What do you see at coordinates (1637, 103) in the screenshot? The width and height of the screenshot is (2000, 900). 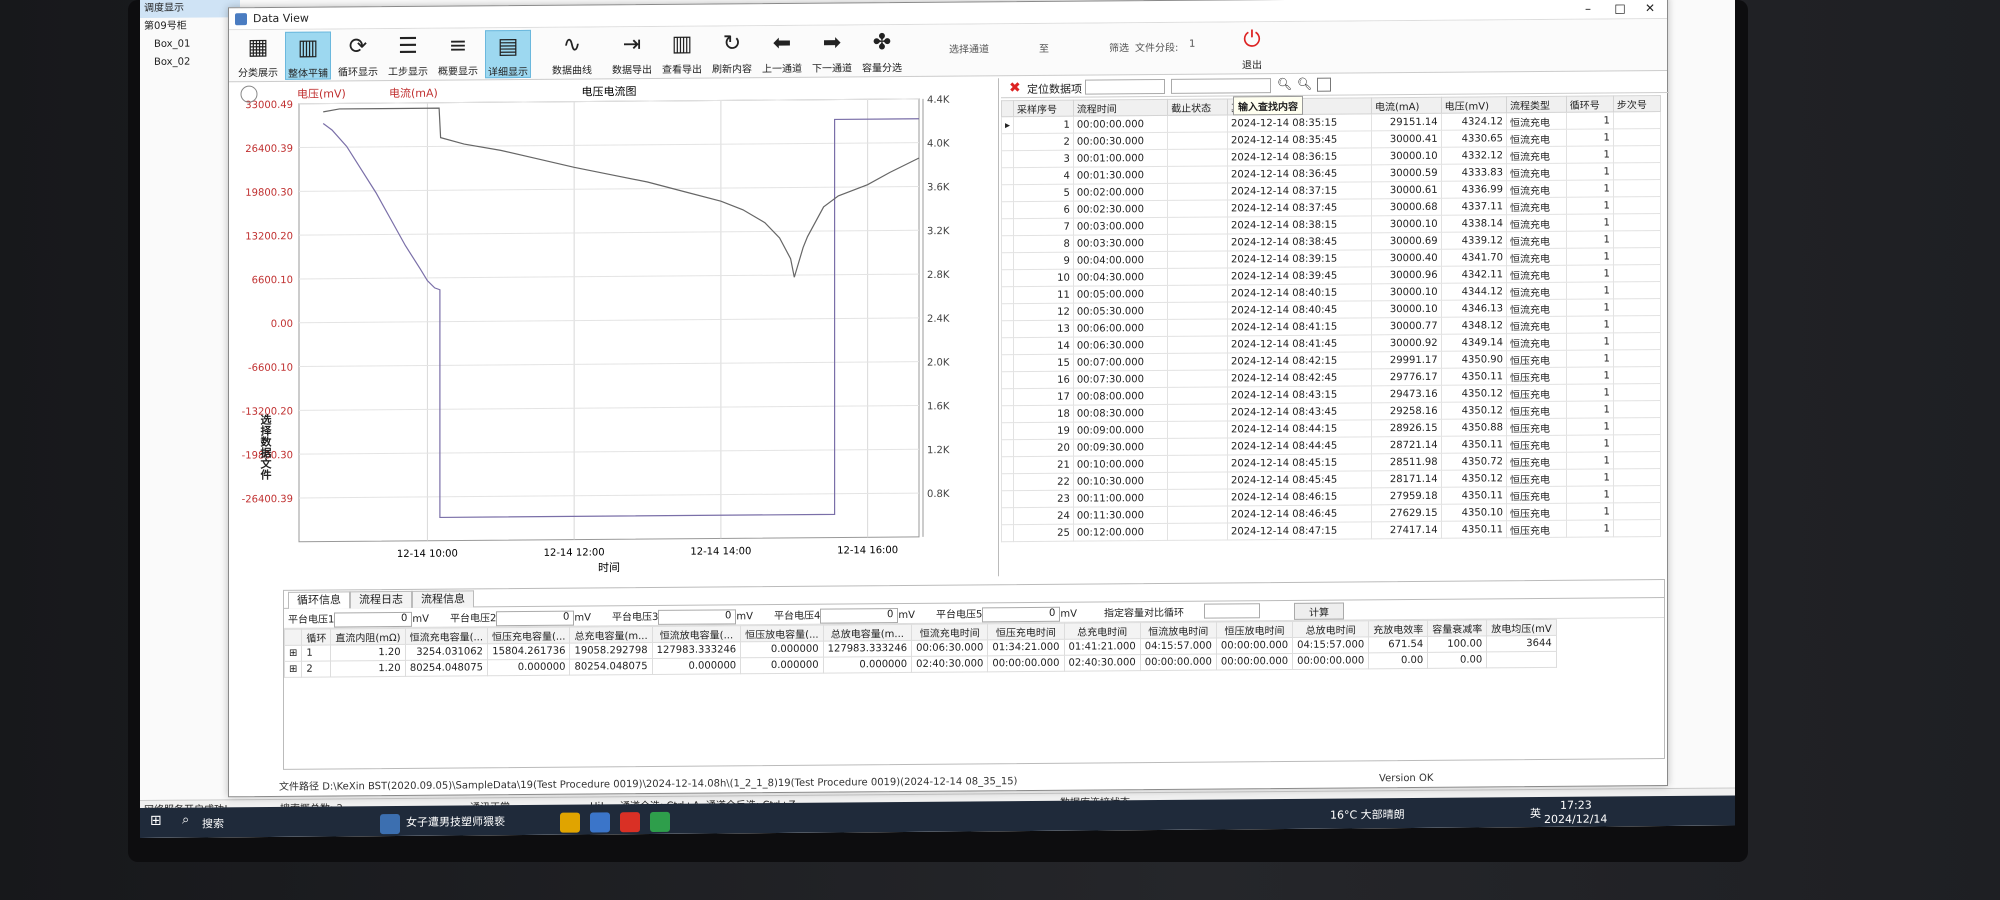 I see `column-header: 步次号` at bounding box center [1637, 103].